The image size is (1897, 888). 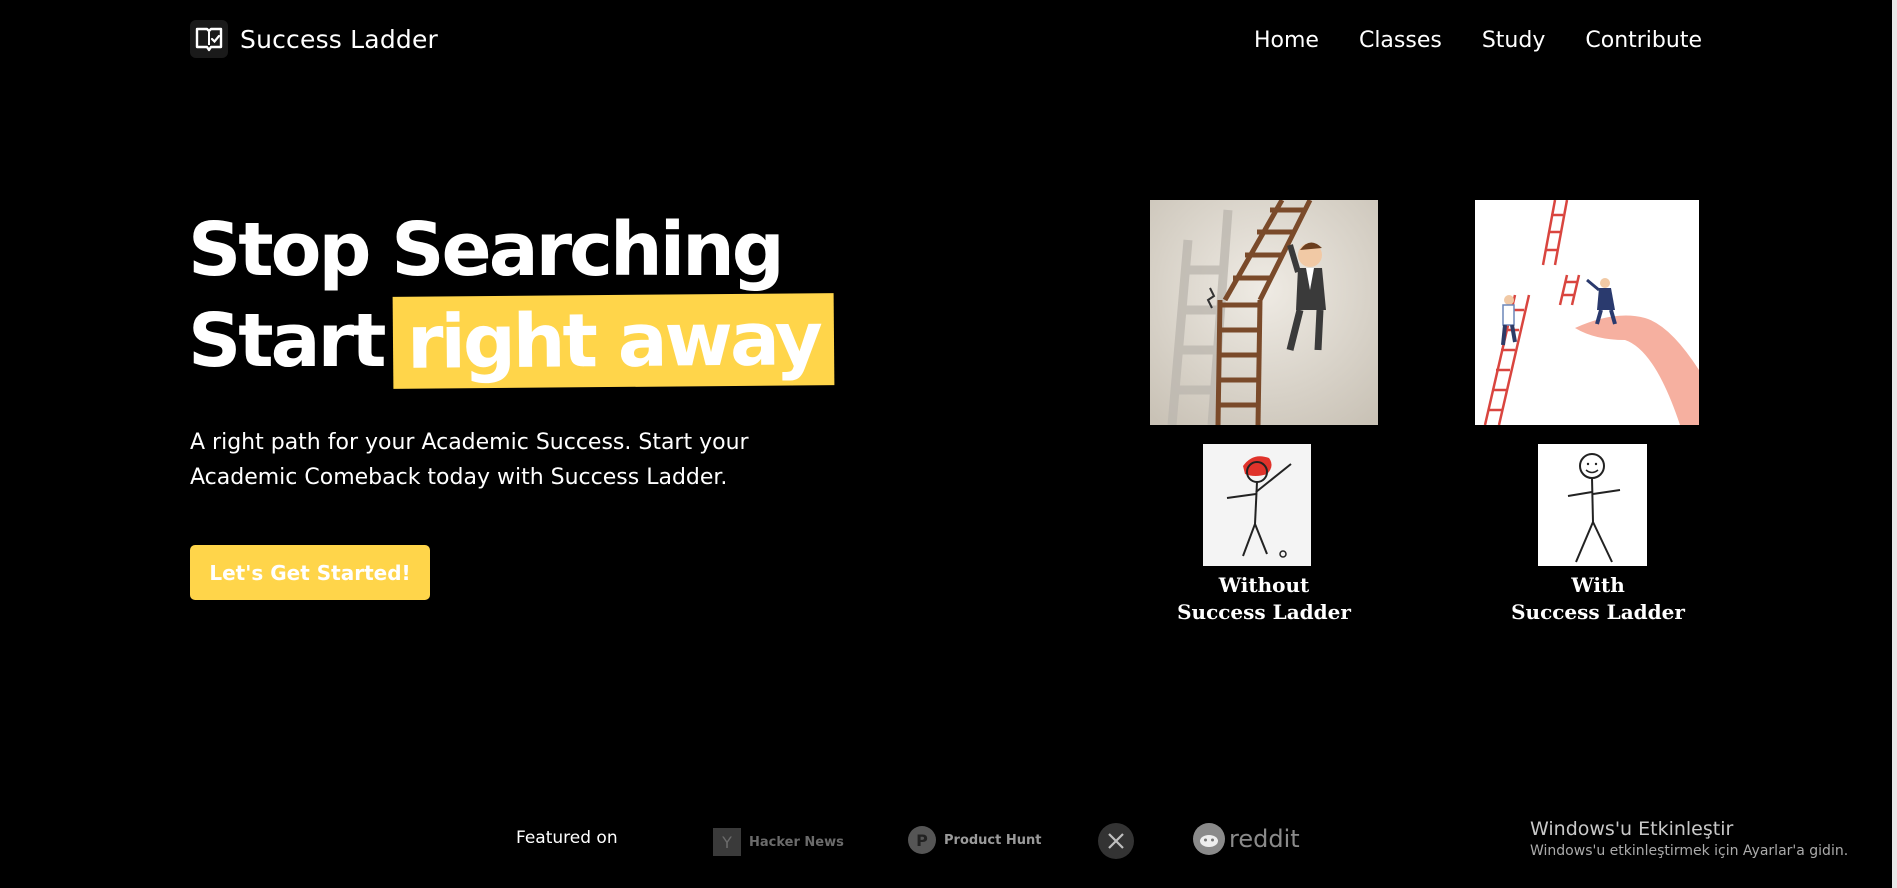 What do you see at coordinates (310, 572) in the screenshot?
I see `get-started-button: Let's Get Started!` at bounding box center [310, 572].